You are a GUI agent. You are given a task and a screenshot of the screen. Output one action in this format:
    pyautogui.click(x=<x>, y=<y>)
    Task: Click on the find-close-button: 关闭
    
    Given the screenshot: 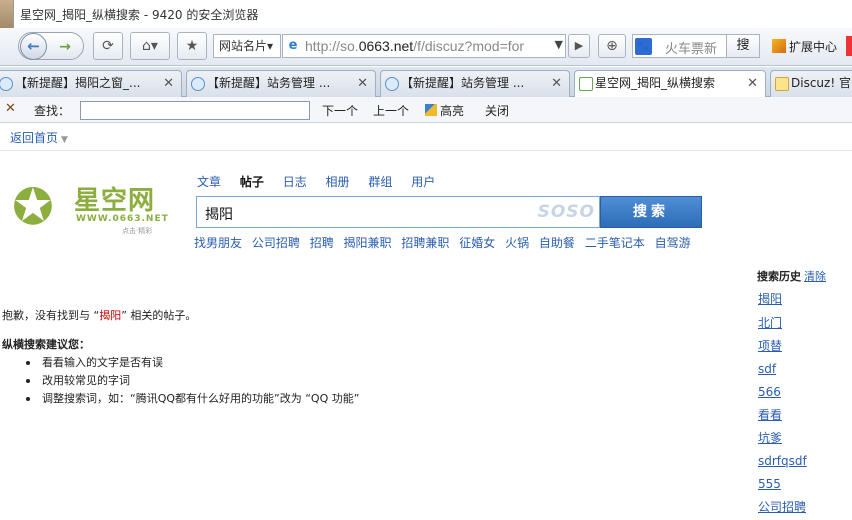 What is the action you would take?
    pyautogui.click(x=497, y=110)
    